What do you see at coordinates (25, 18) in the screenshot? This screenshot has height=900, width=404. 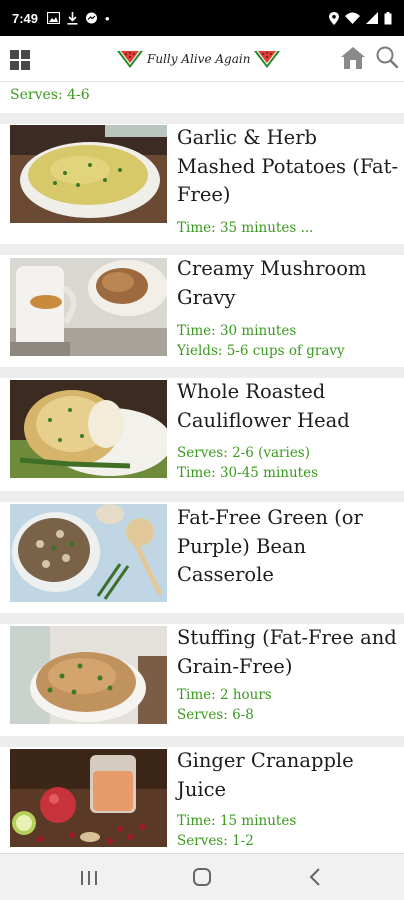 I see `status-time: 7:49` at bounding box center [25, 18].